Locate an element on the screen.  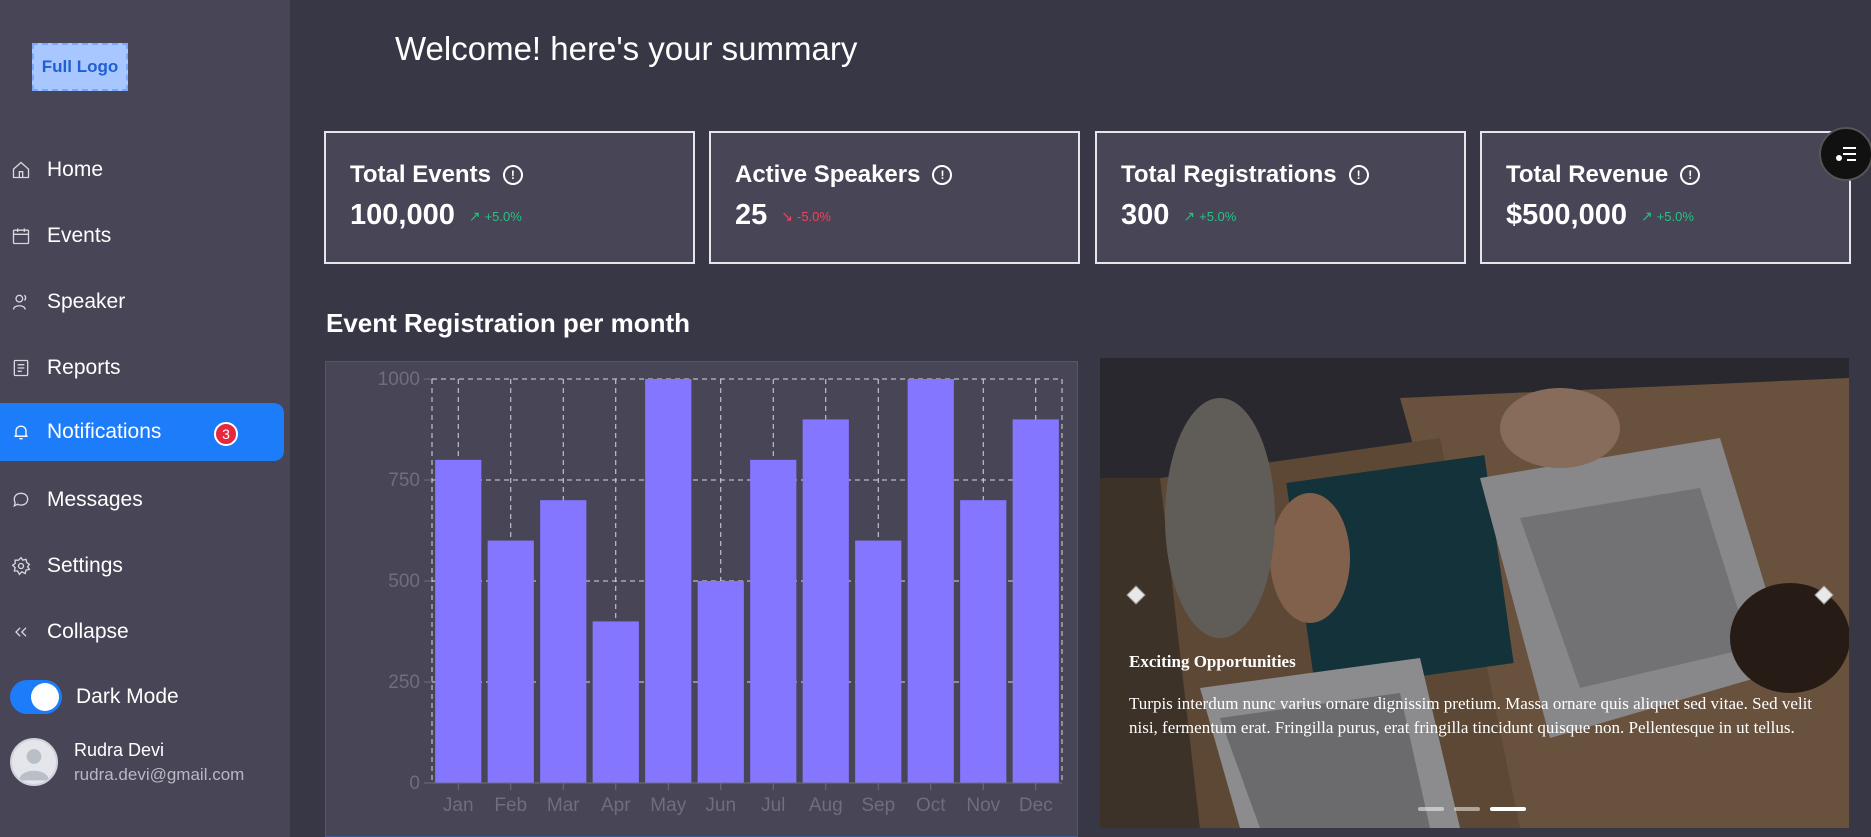
diamond-left-icon is located at coordinates (1136, 595).